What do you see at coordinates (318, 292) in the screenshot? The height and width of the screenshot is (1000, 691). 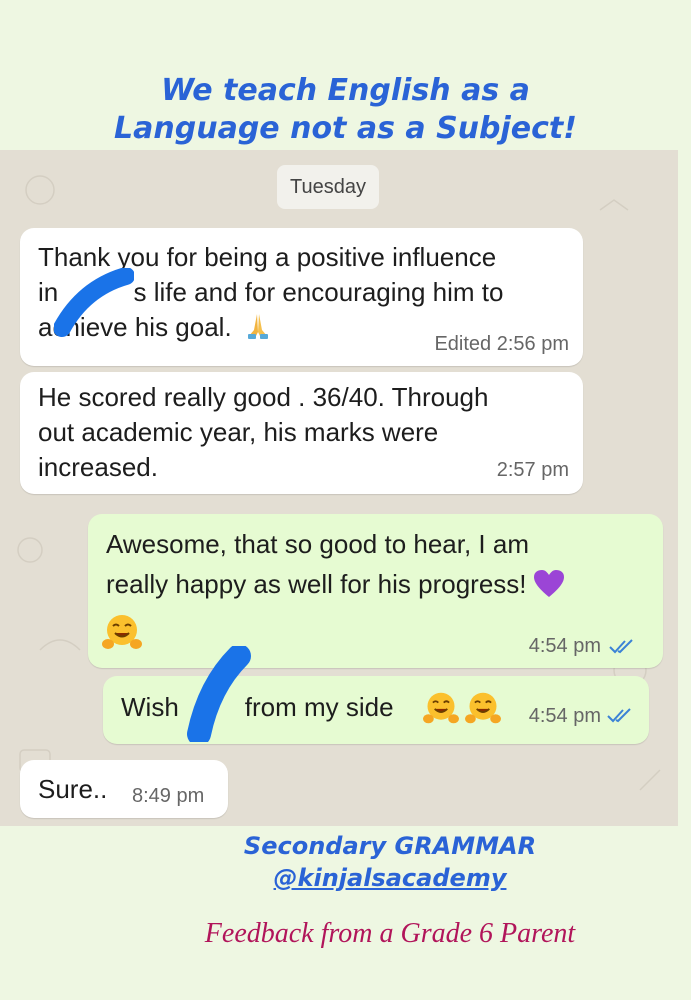 I see `message-fragment: s life and for encouraging him to` at bounding box center [318, 292].